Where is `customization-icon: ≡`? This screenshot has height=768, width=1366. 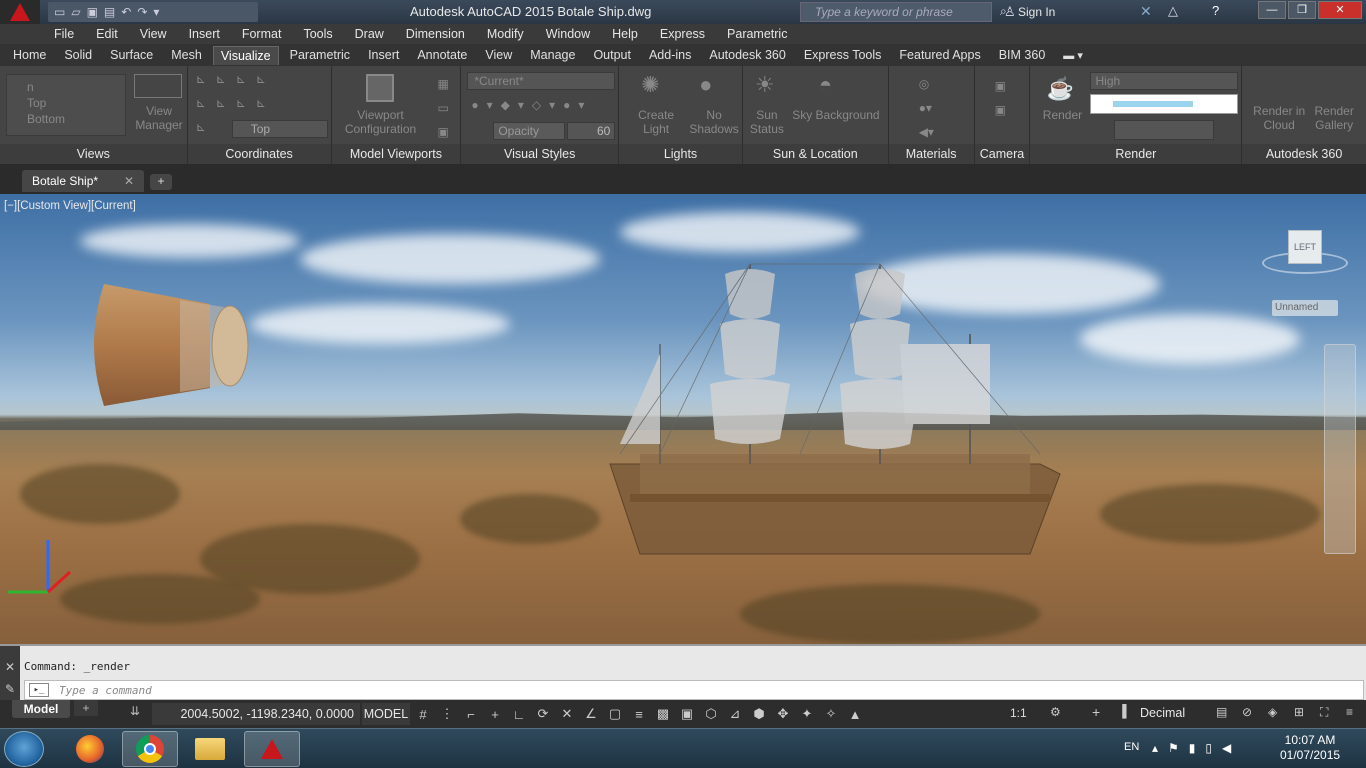 customization-icon: ≡ is located at coordinates (1349, 712).